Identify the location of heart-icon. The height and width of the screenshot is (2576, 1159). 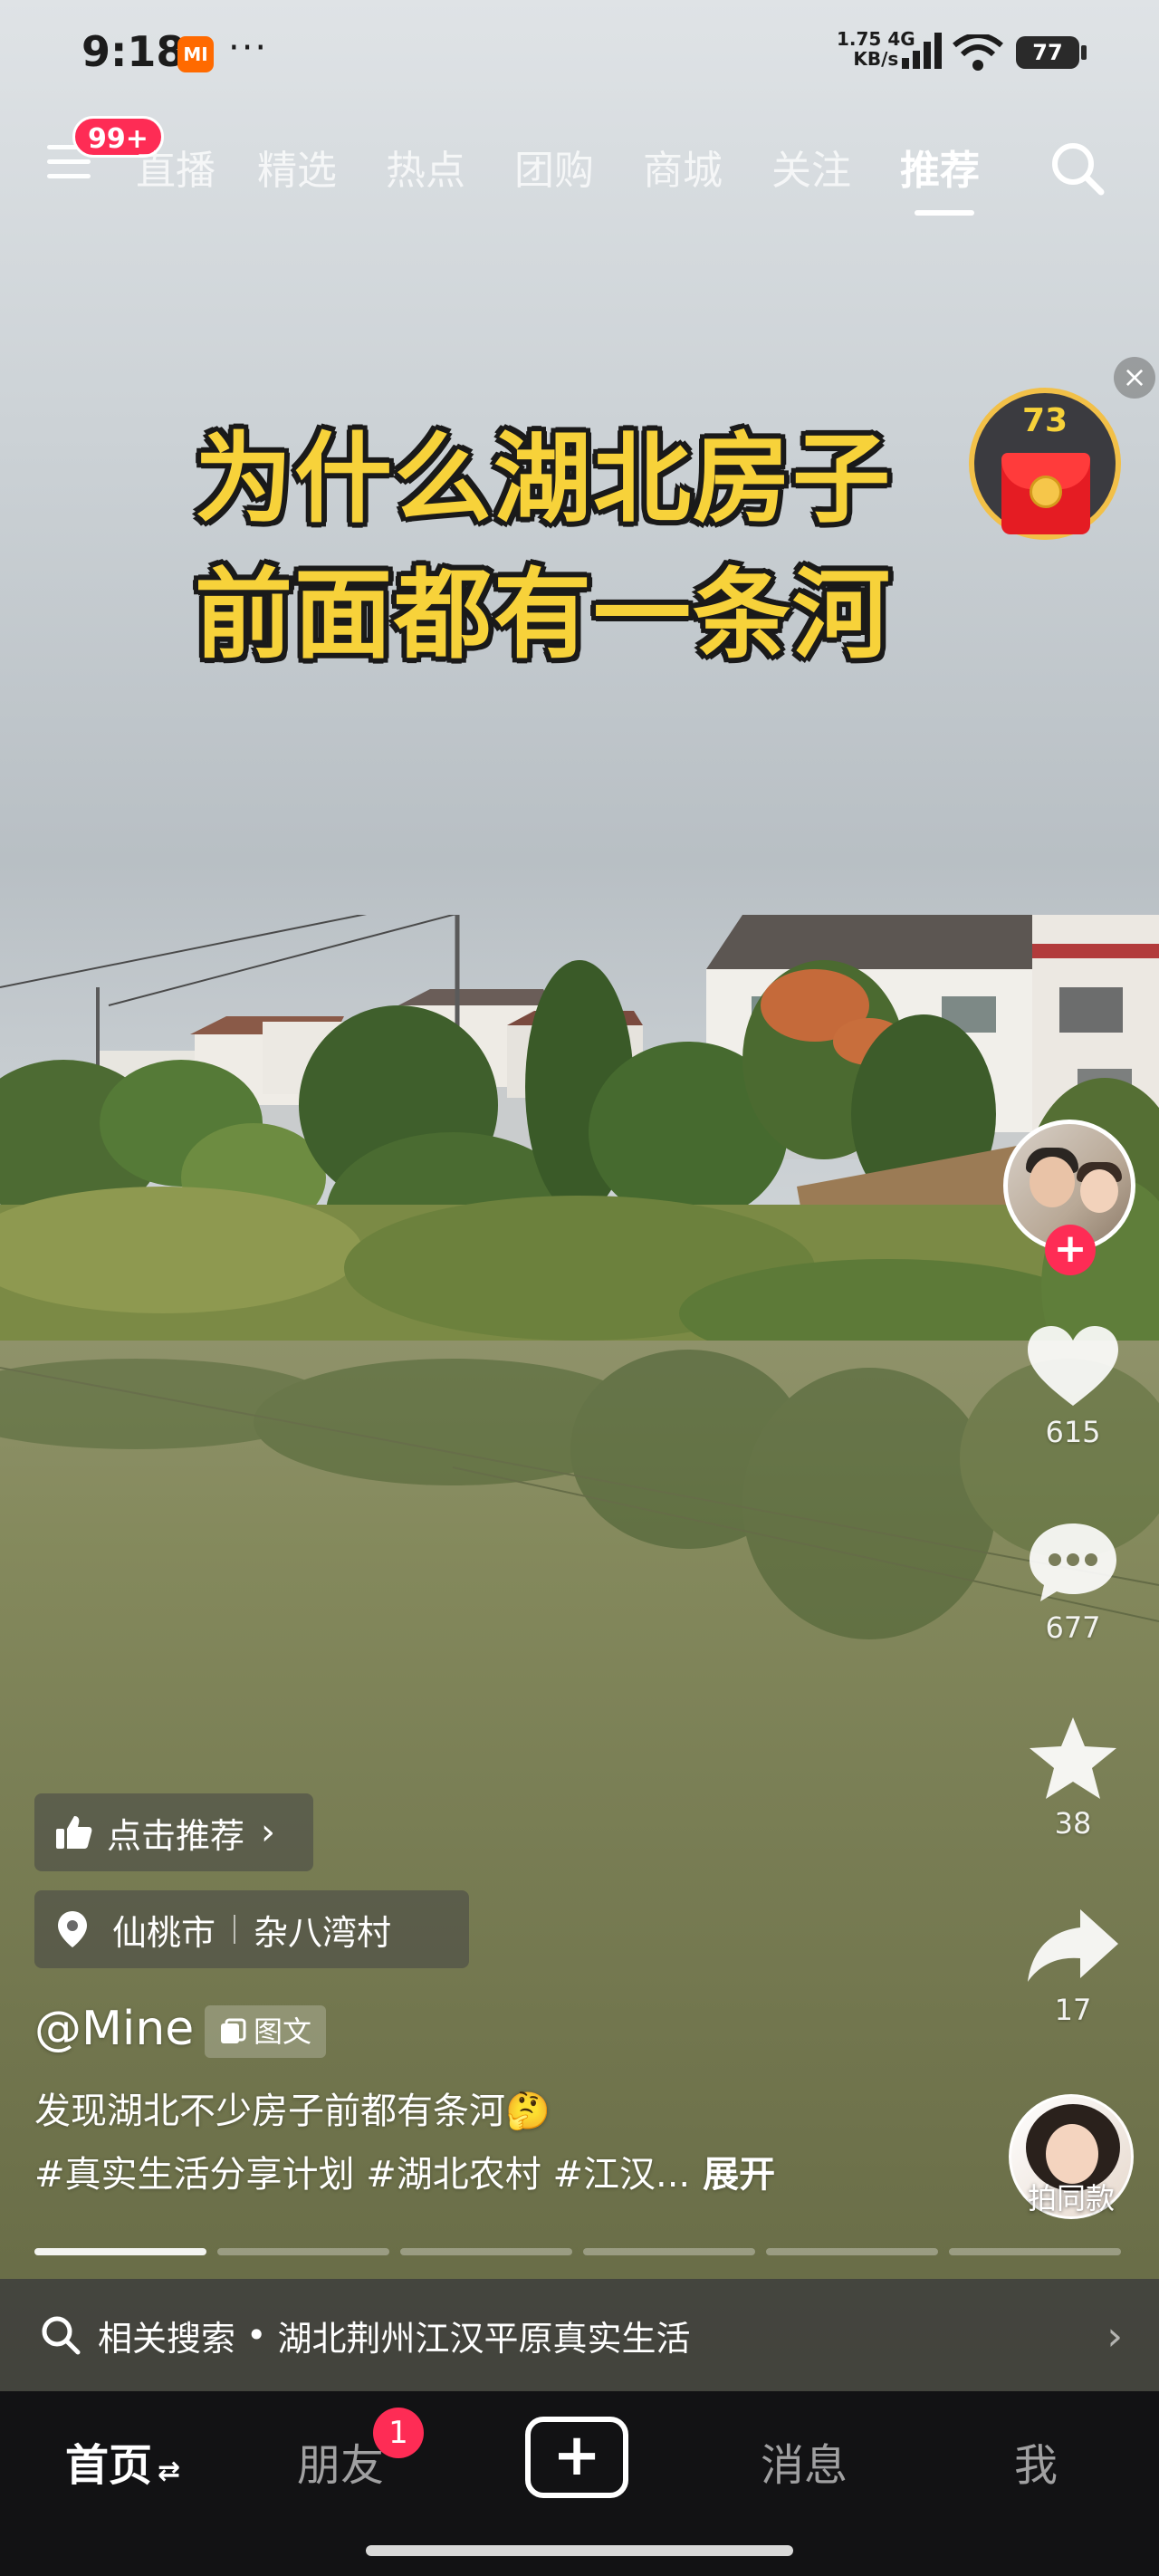
(1073, 1366).